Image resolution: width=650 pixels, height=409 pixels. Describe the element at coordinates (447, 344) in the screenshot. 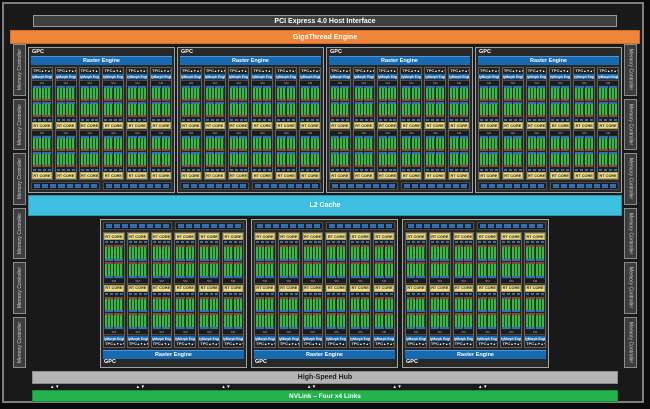

I see `up-down-arrows-icon: ▲▼` at that location.